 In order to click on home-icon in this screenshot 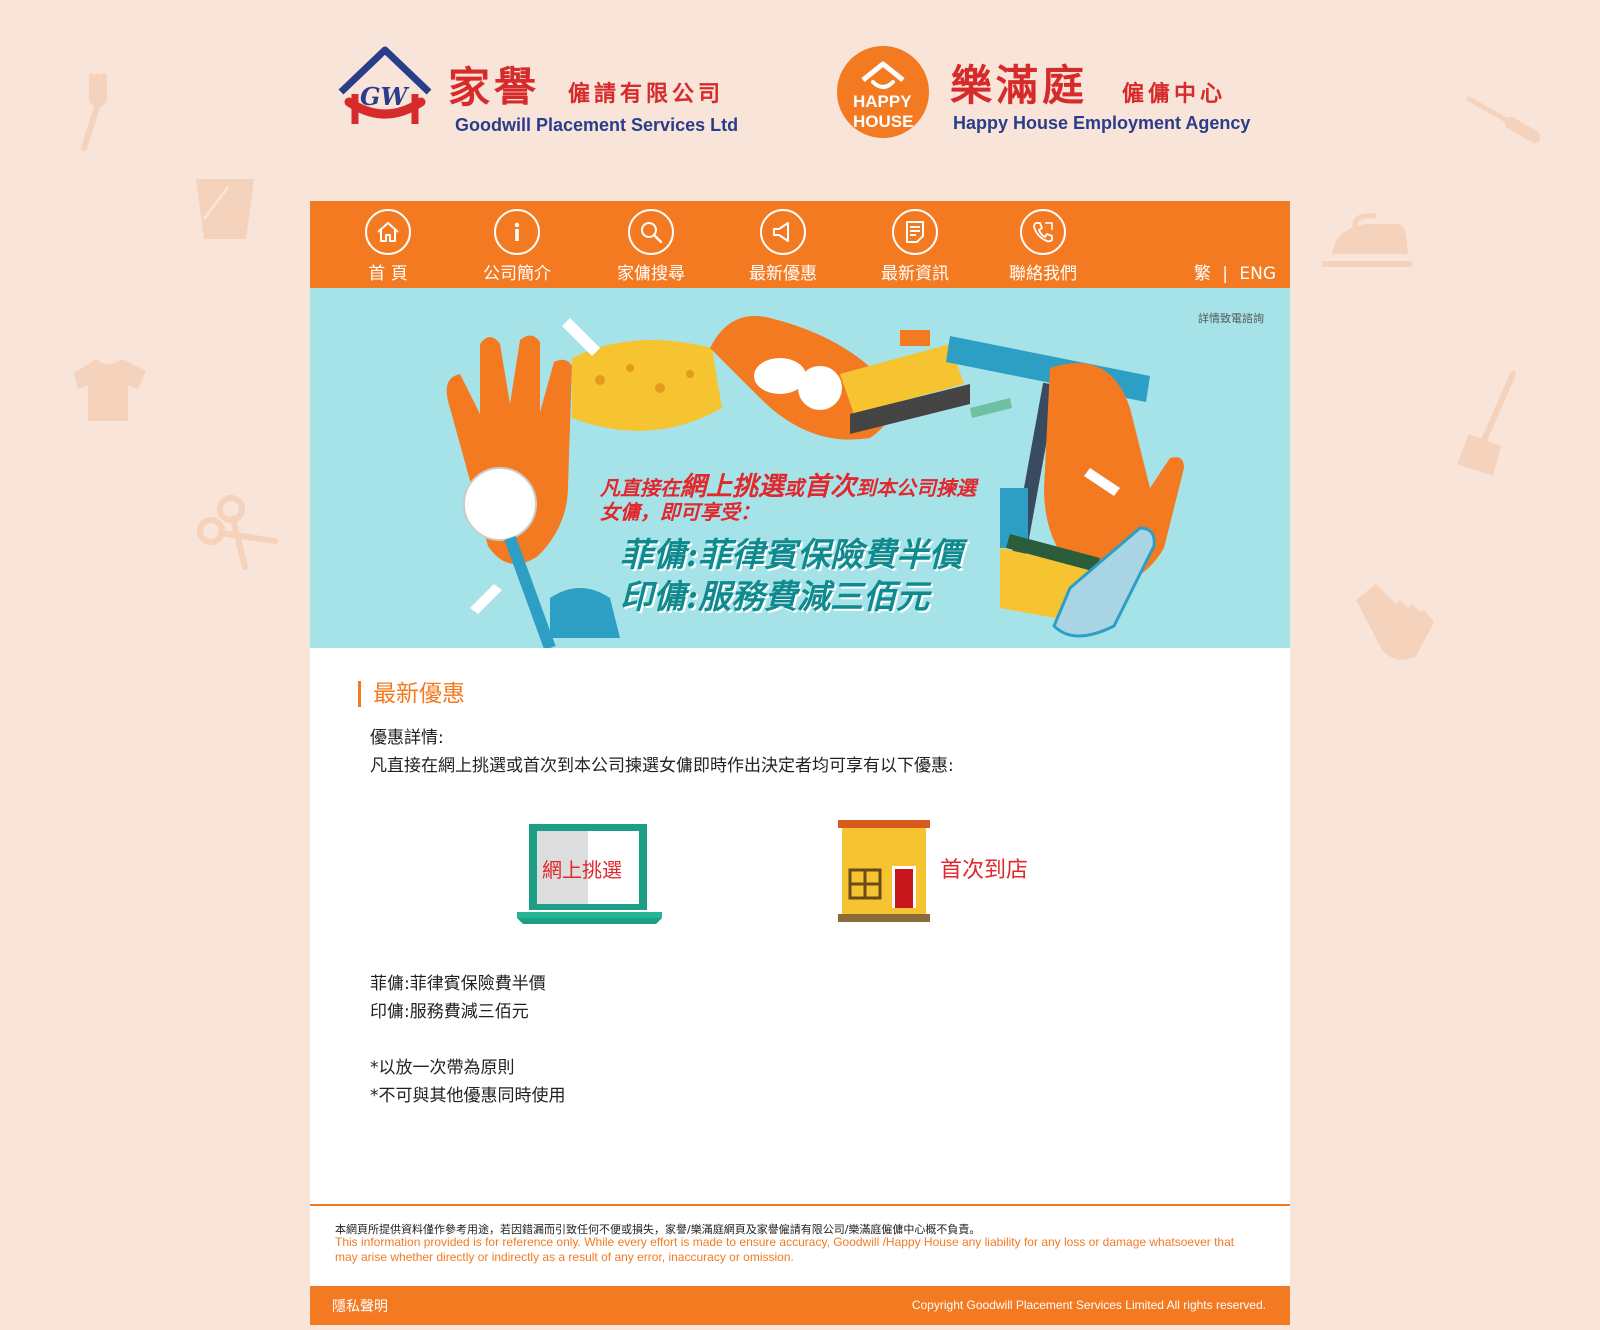, I will do `click(388, 232)`.